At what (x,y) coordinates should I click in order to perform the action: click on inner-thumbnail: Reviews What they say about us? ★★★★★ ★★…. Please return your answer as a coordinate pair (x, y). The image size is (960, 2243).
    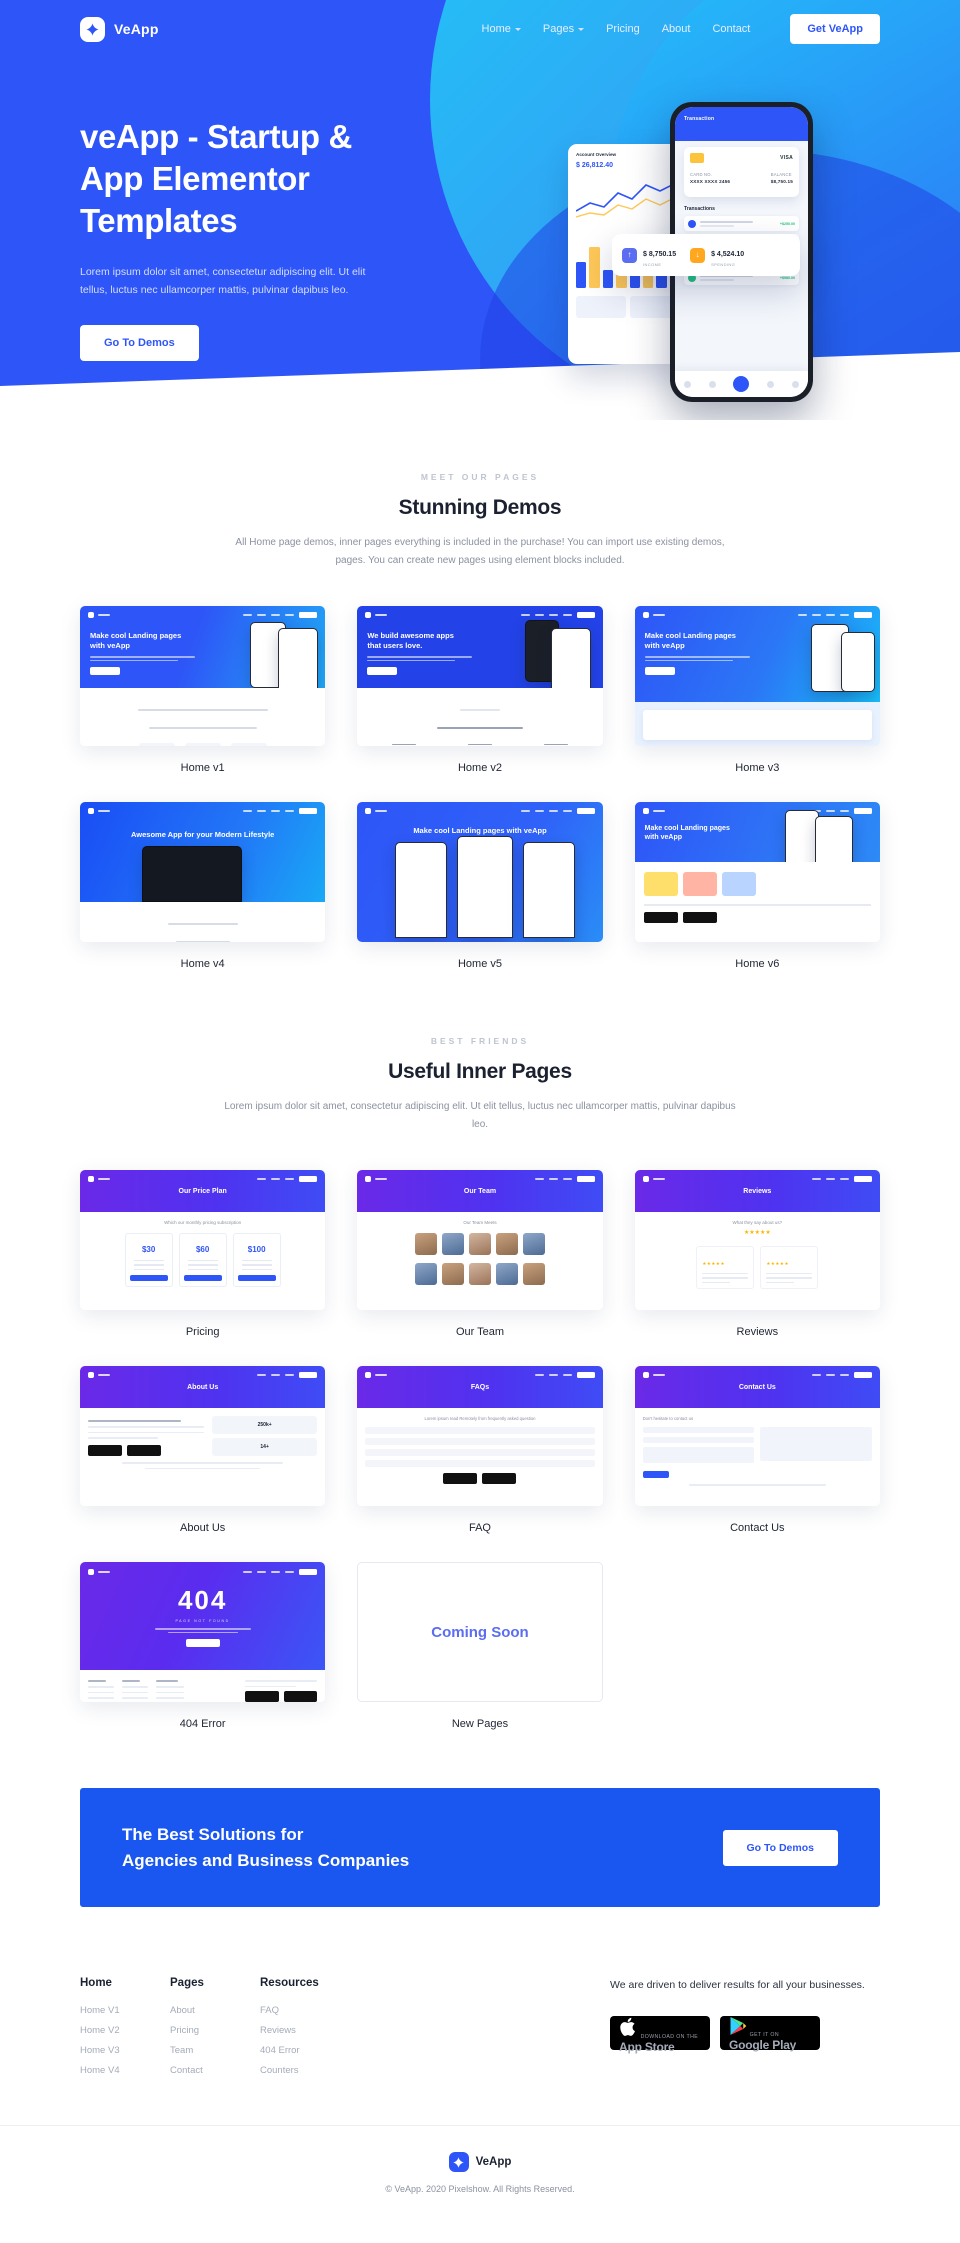
    Looking at the image, I should click on (757, 1240).